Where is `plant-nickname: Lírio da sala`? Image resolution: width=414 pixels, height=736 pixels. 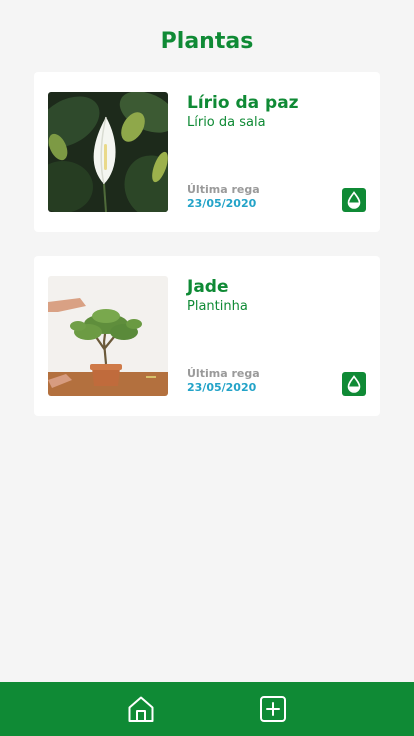
plant-nickname: Lírio da sala is located at coordinates (226, 122).